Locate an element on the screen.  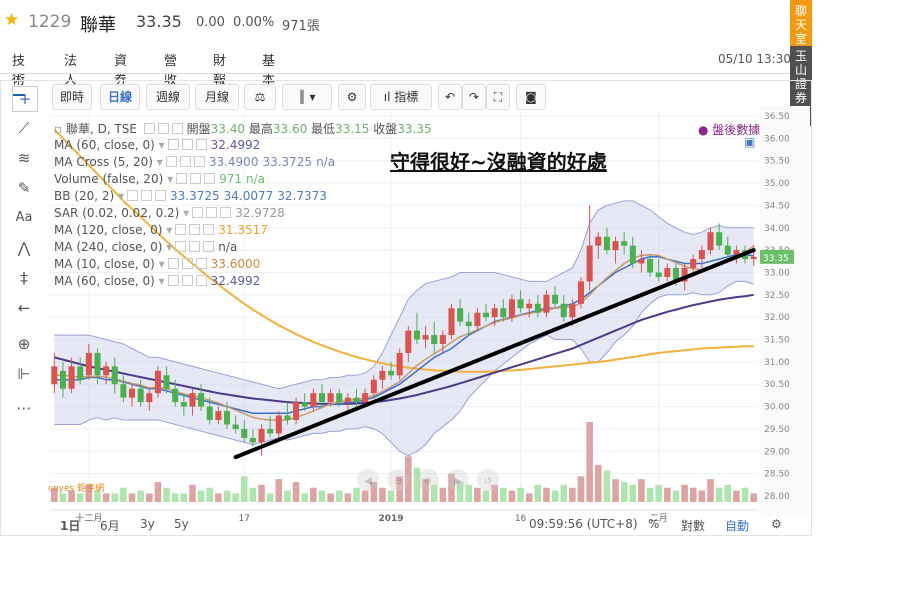
legend-eye-icon is located at coordinates (149, 128).